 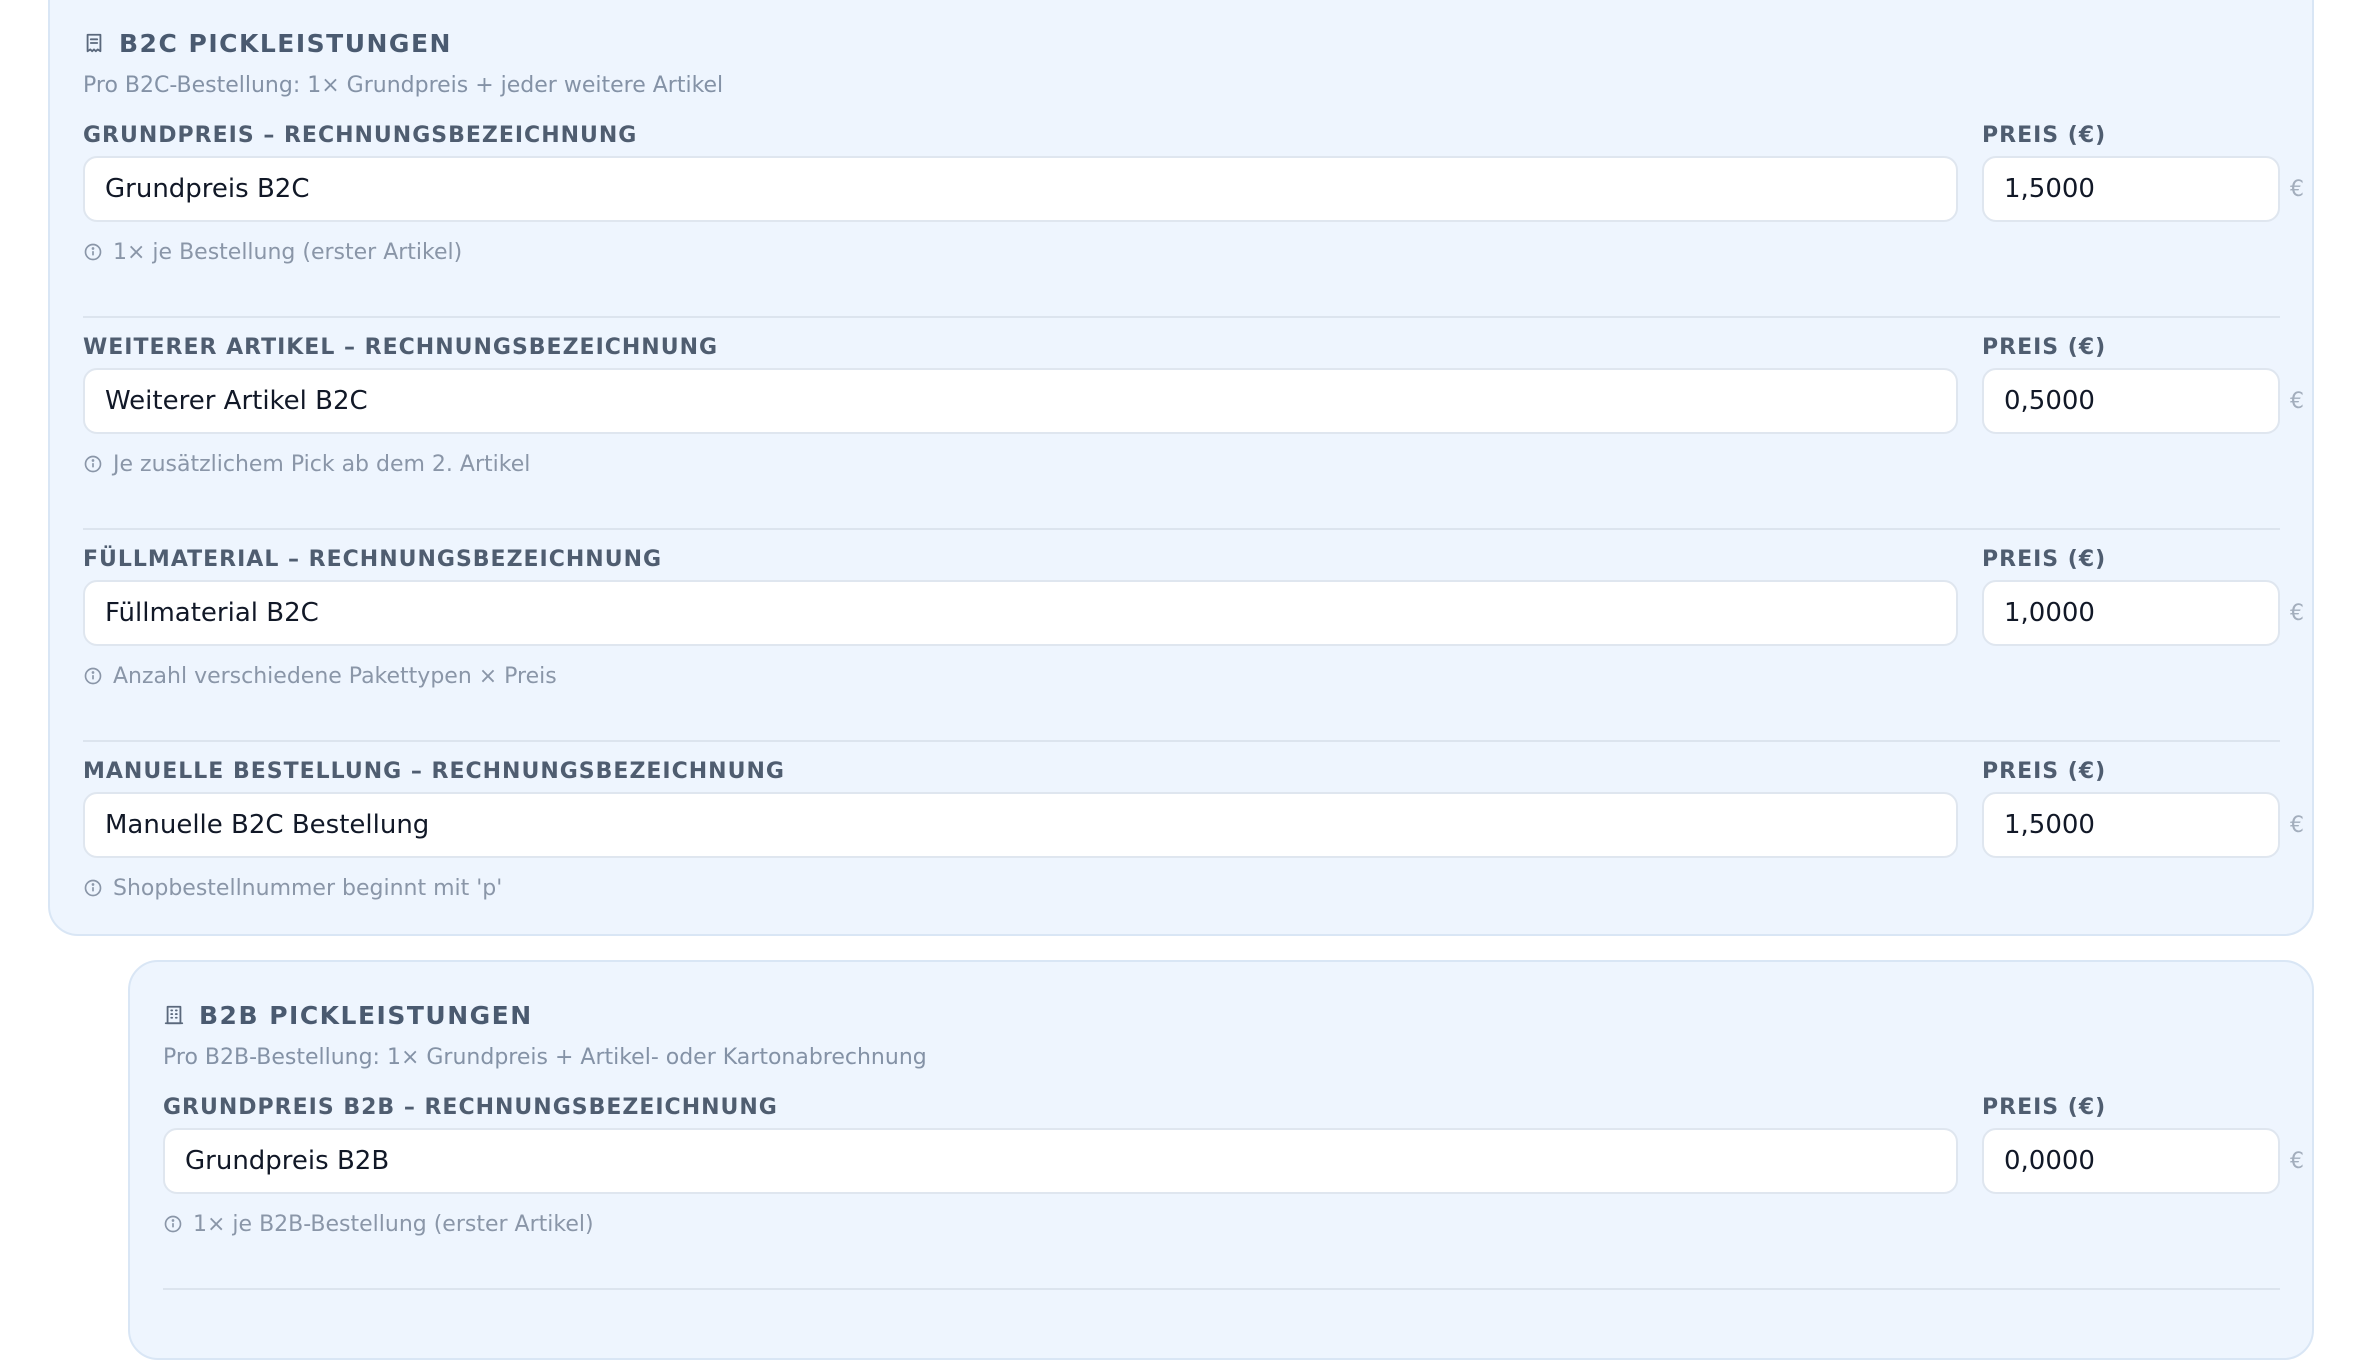 What do you see at coordinates (2044, 559) in the screenshot?
I see `b2c-fuellmaterial-price-label: PREIS (€)` at bounding box center [2044, 559].